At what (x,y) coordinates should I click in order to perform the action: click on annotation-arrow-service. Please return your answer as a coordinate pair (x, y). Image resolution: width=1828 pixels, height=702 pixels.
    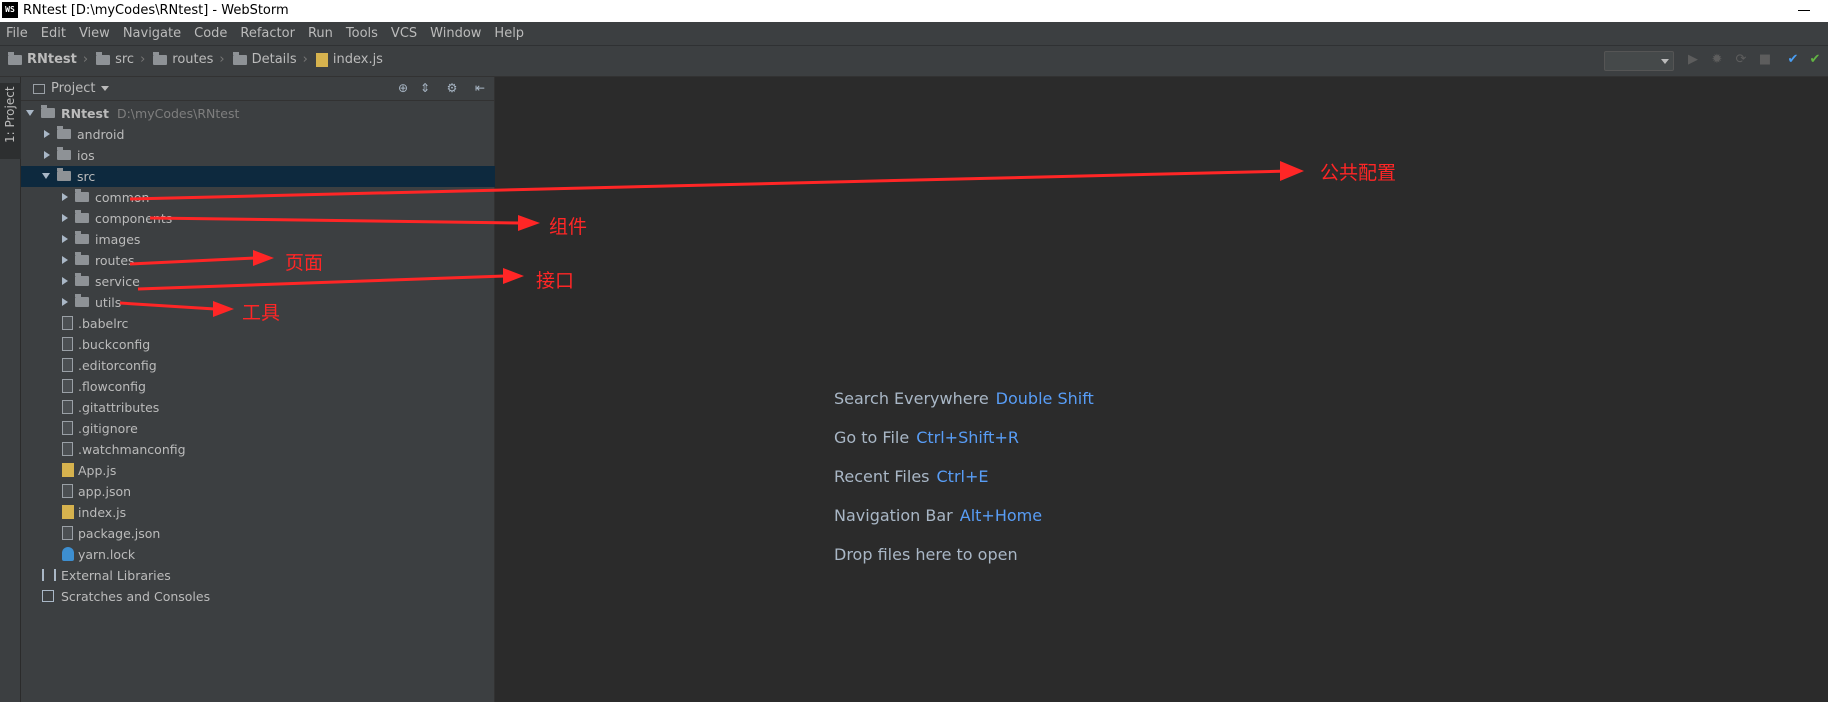
    Looking at the image, I should click on (321, 282).